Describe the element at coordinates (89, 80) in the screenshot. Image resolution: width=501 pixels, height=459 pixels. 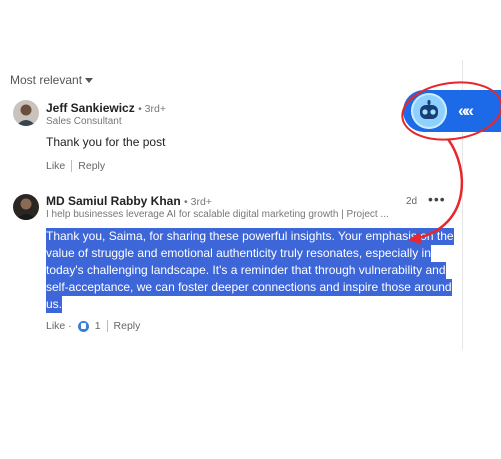
I see `caret-down-icon` at that location.